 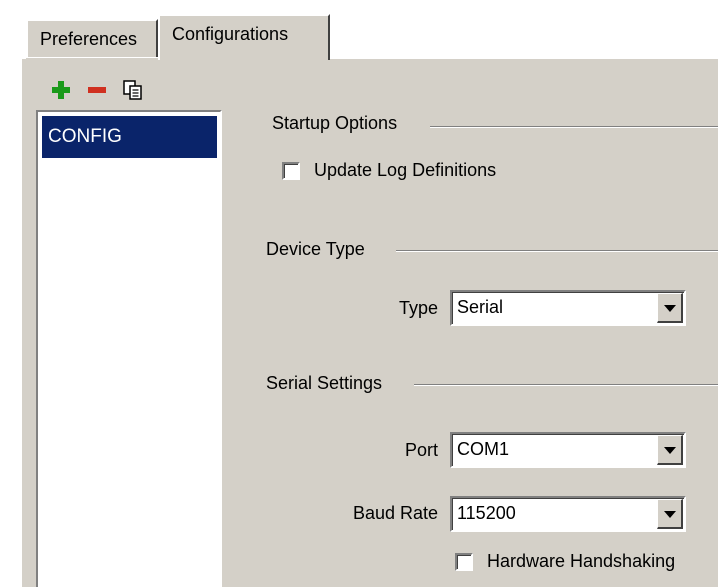 I want to click on update-log-definitions-row: Update Log Definitions, so click(x=389, y=170).